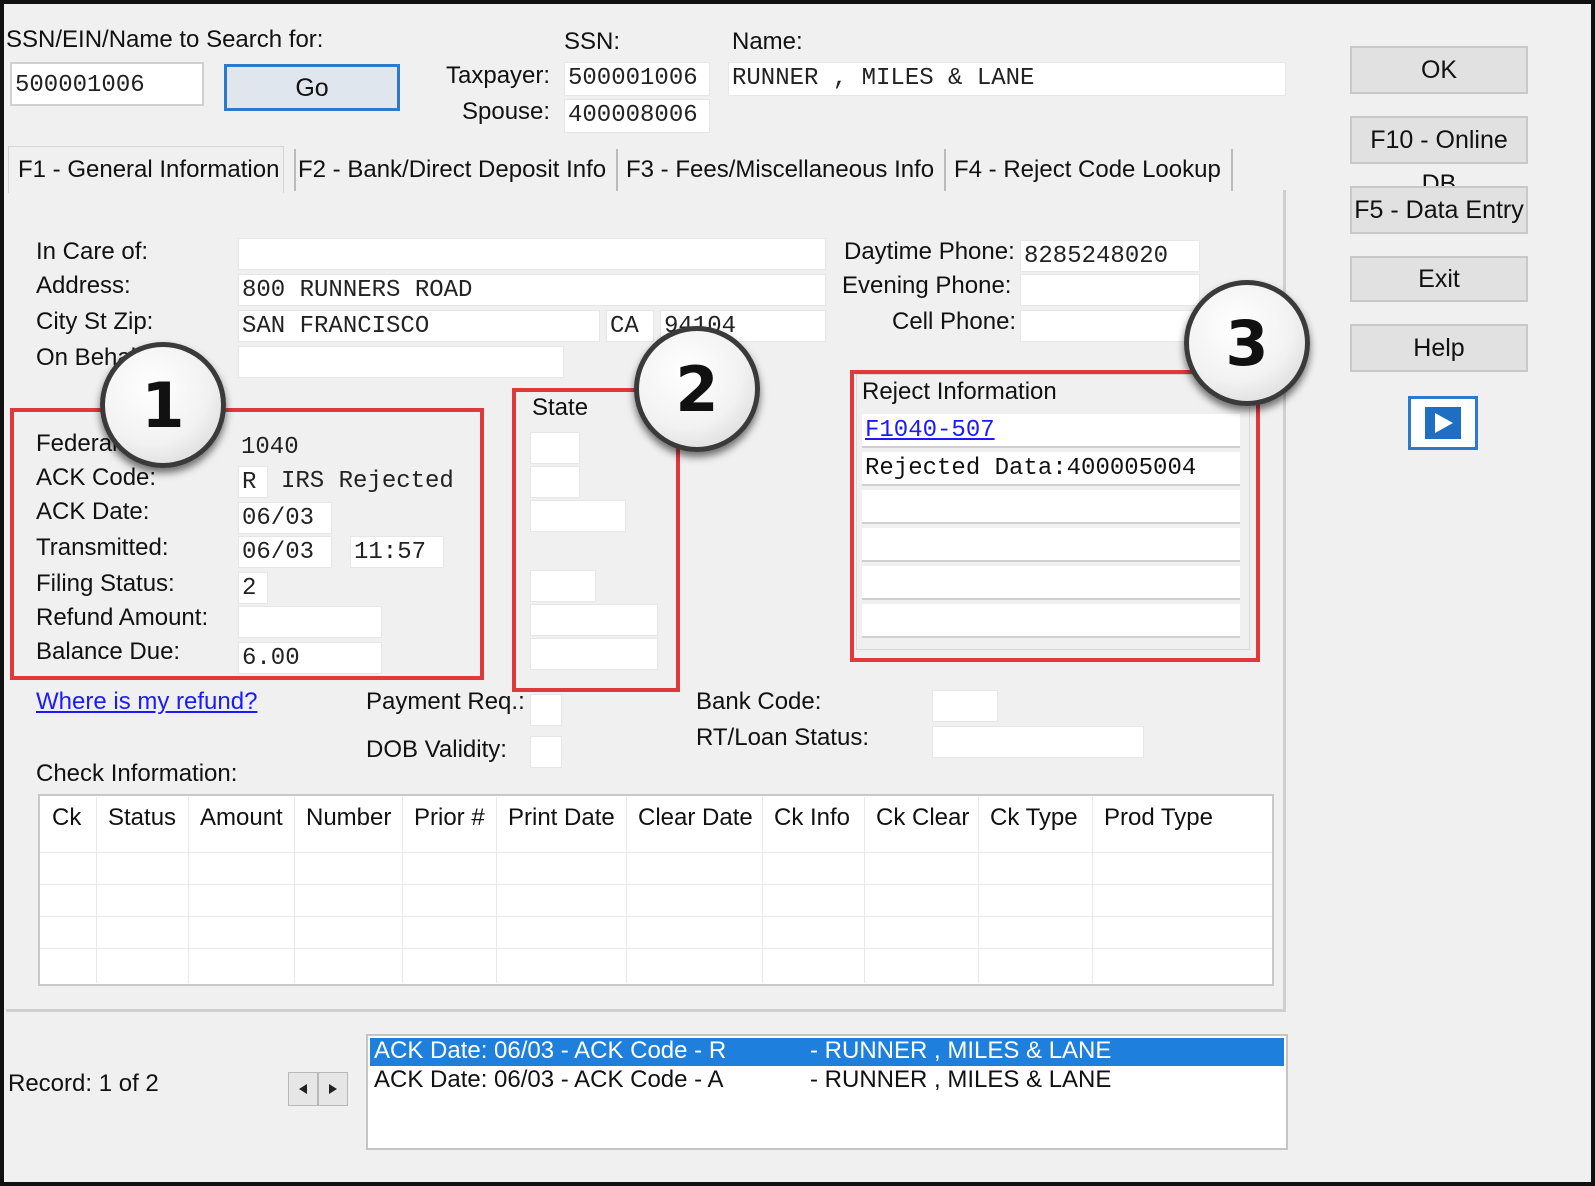 This screenshot has height=1186, width=1595. What do you see at coordinates (532, 254) in the screenshot?
I see `in-care-of-field` at bounding box center [532, 254].